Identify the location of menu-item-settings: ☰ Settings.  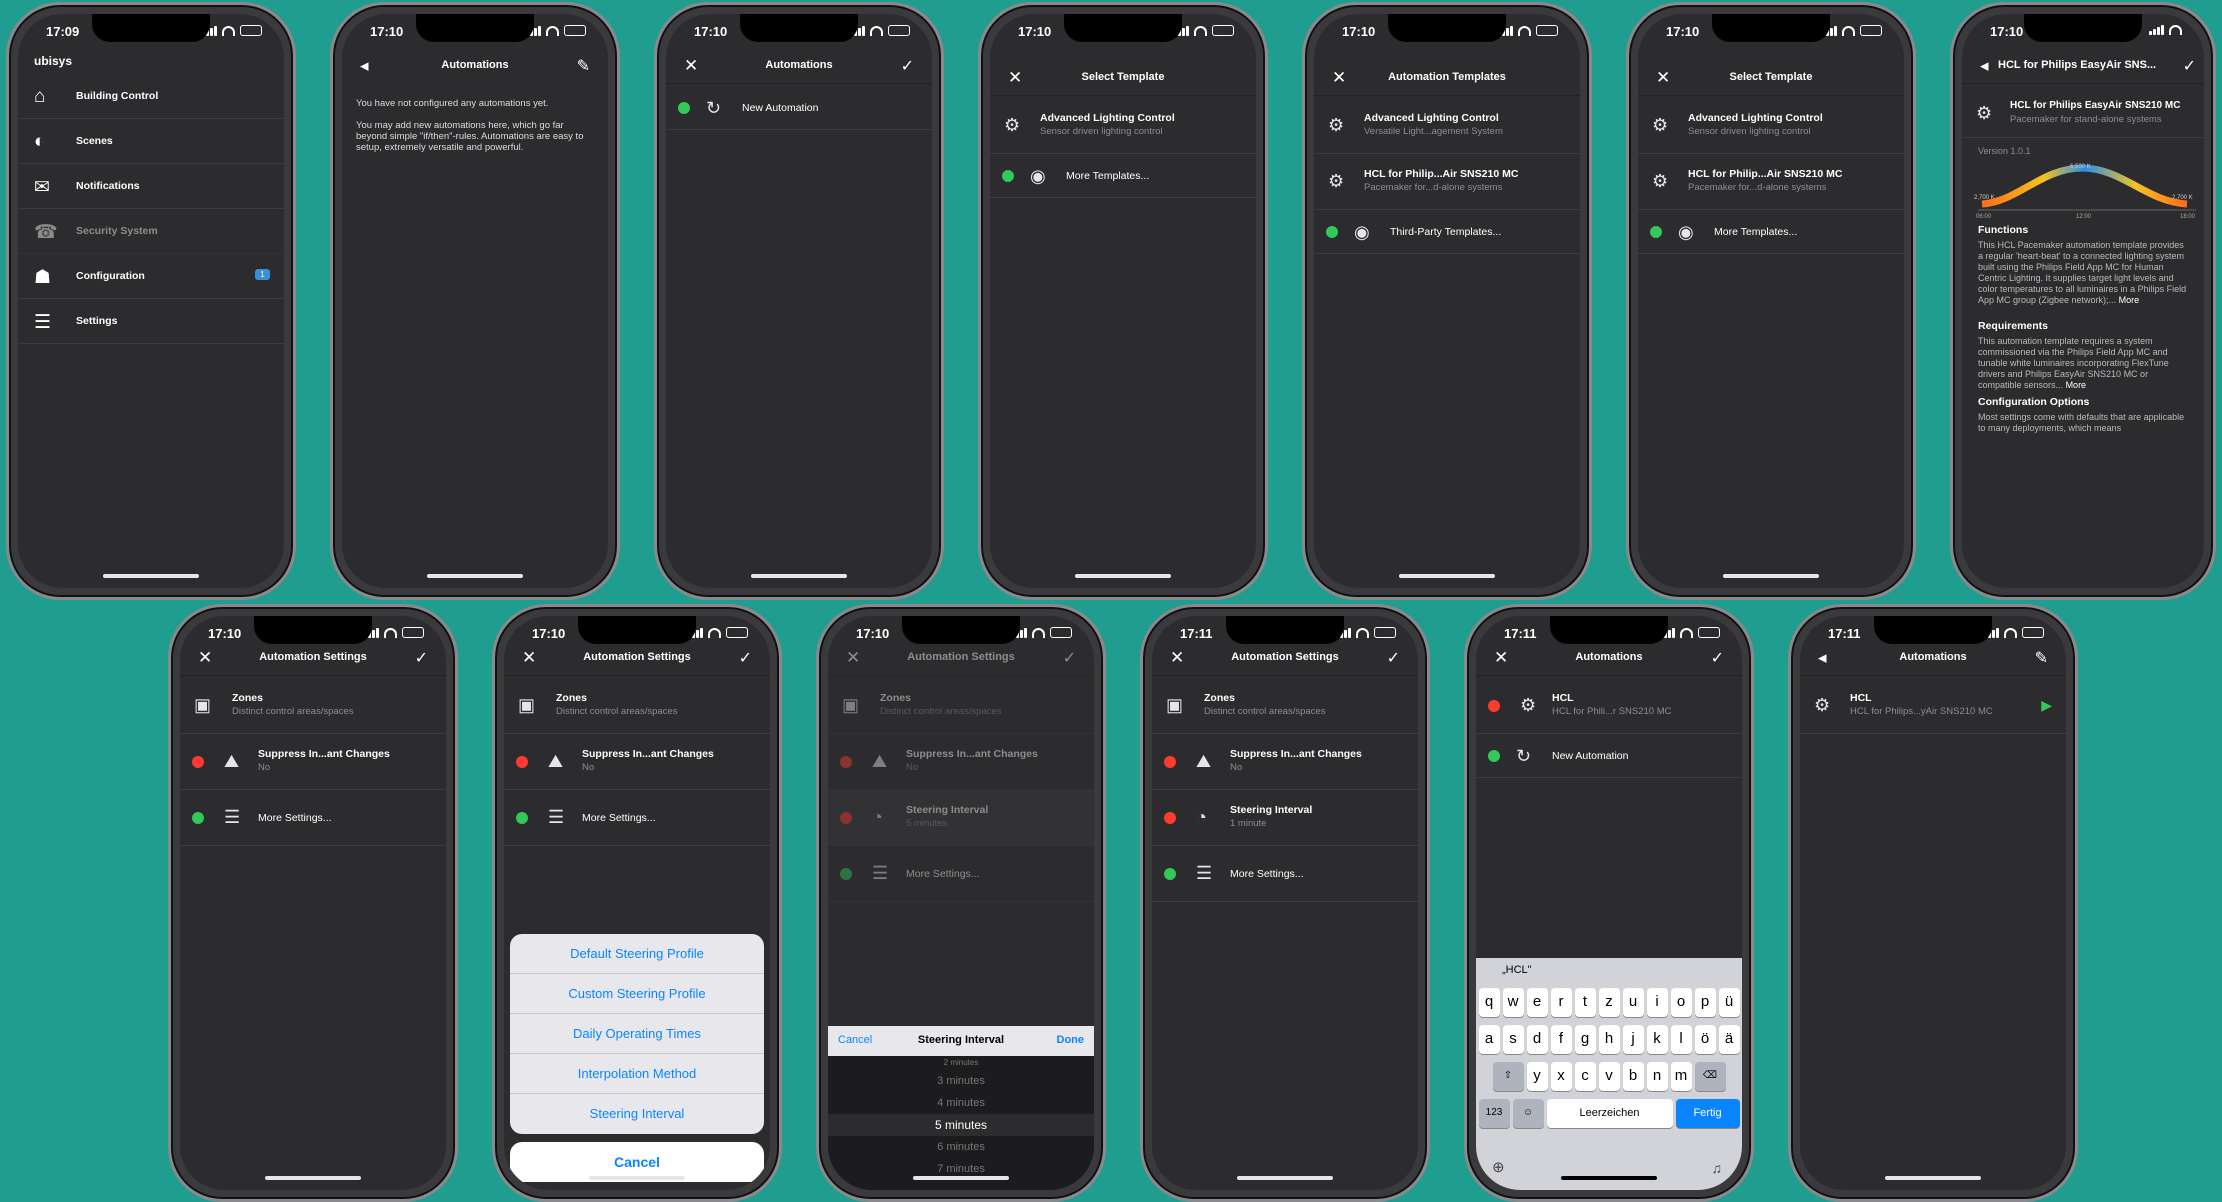
(151, 321).